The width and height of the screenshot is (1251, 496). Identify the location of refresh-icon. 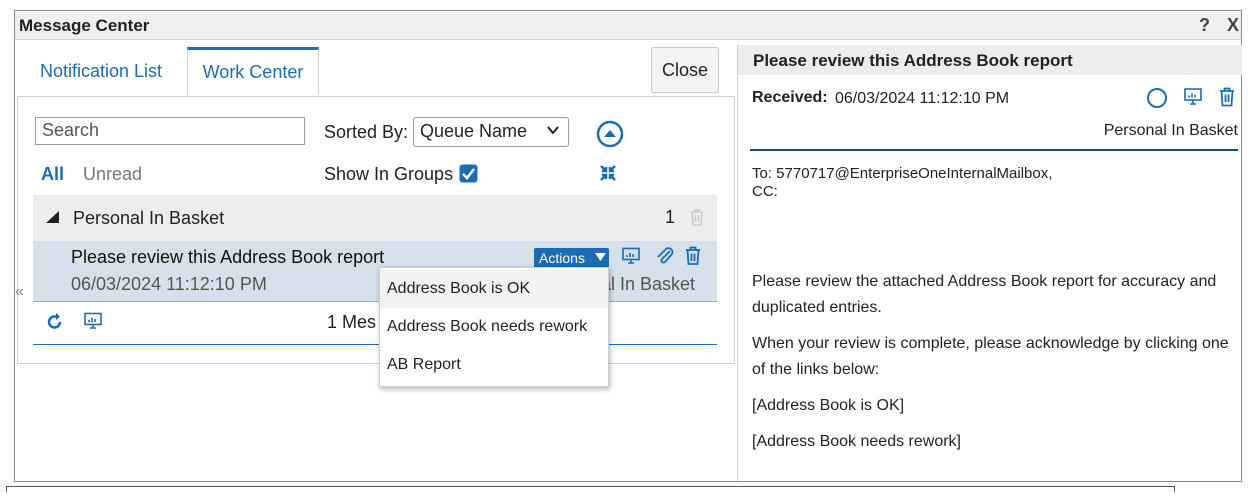
(55, 322).